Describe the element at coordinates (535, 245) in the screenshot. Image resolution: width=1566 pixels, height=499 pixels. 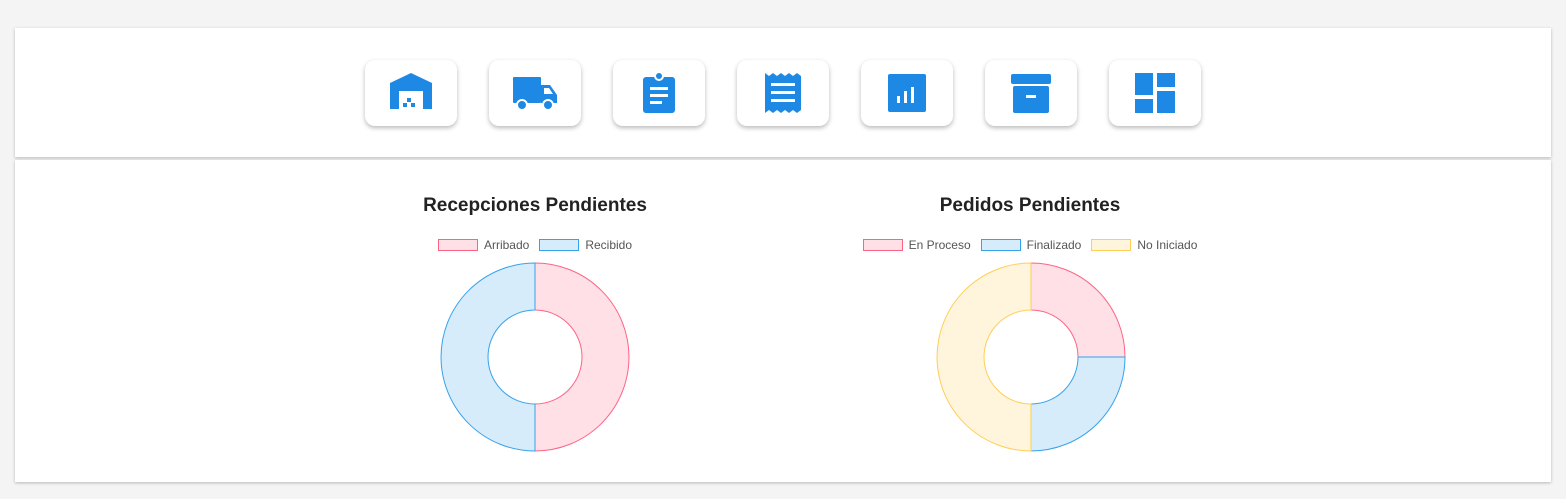
I see `legend-recepciones: Arribado Recibido` at that location.